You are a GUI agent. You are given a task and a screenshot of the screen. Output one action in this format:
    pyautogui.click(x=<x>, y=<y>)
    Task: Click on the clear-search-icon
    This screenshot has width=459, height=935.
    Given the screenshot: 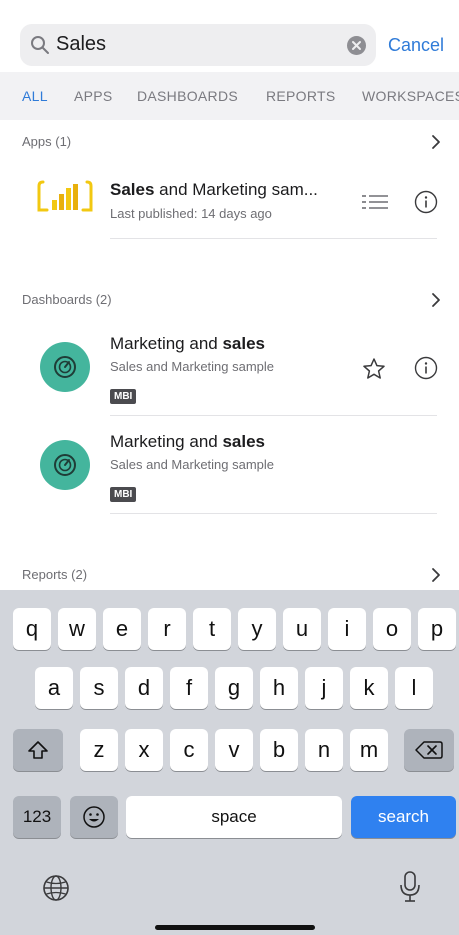 What is the action you would take?
    pyautogui.click(x=356, y=45)
    